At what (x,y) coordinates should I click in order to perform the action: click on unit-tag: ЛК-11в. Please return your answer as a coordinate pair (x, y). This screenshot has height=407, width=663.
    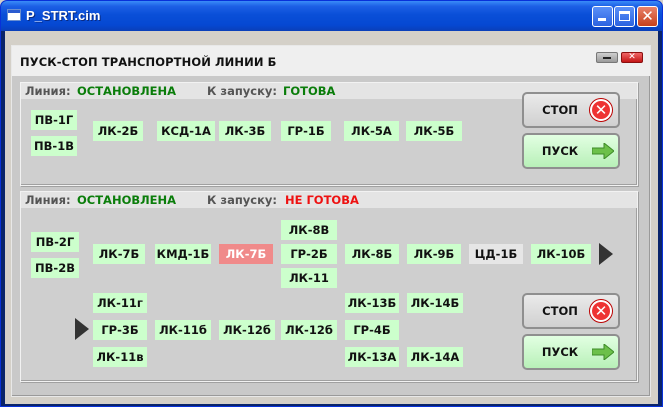
    Looking at the image, I should click on (120, 357).